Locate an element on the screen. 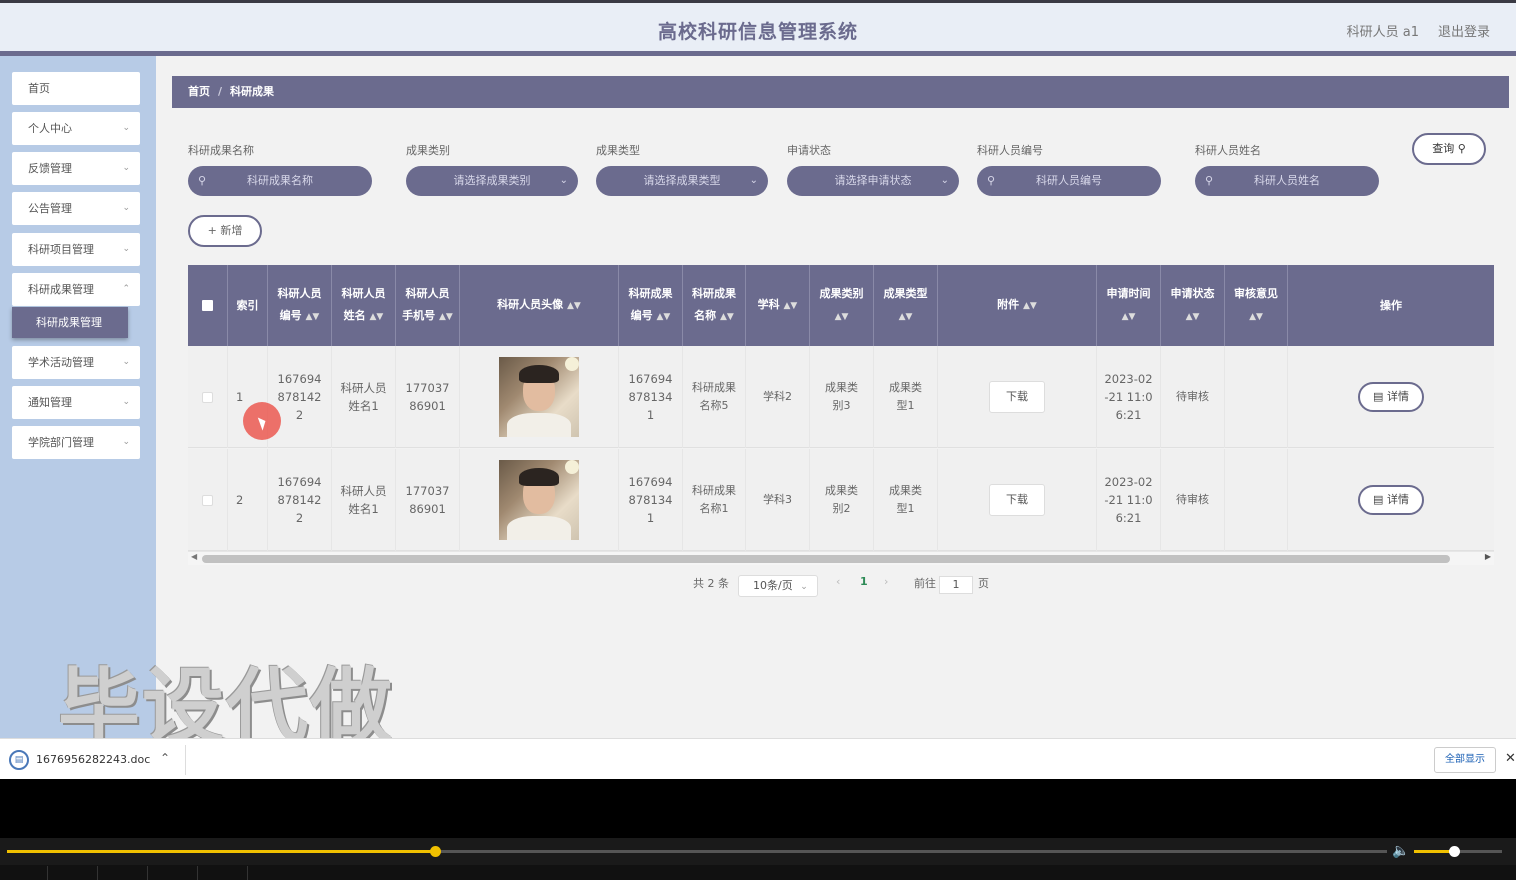 The height and width of the screenshot is (880, 1516). result-name-search-input: ⚲ 科研成果名称 is located at coordinates (280, 181).